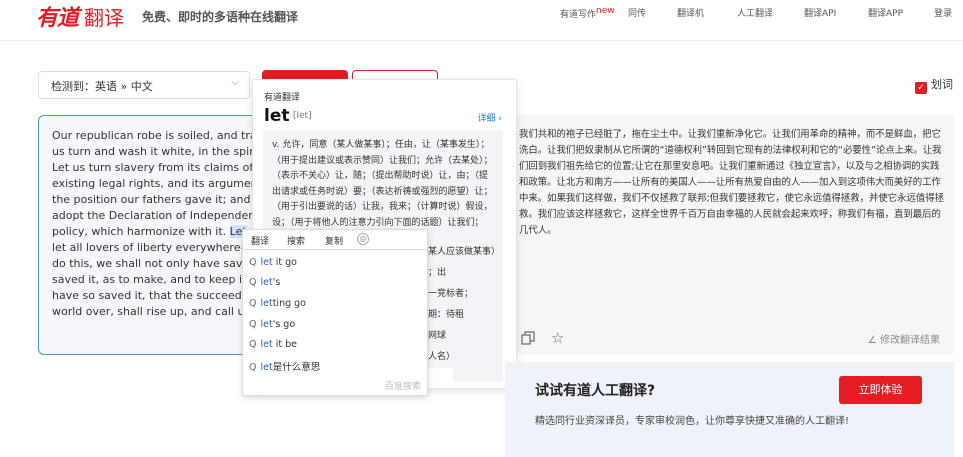  What do you see at coordinates (139, 231) in the screenshot?
I see `source-line: policy, which harmonize with it.` at bounding box center [139, 231].